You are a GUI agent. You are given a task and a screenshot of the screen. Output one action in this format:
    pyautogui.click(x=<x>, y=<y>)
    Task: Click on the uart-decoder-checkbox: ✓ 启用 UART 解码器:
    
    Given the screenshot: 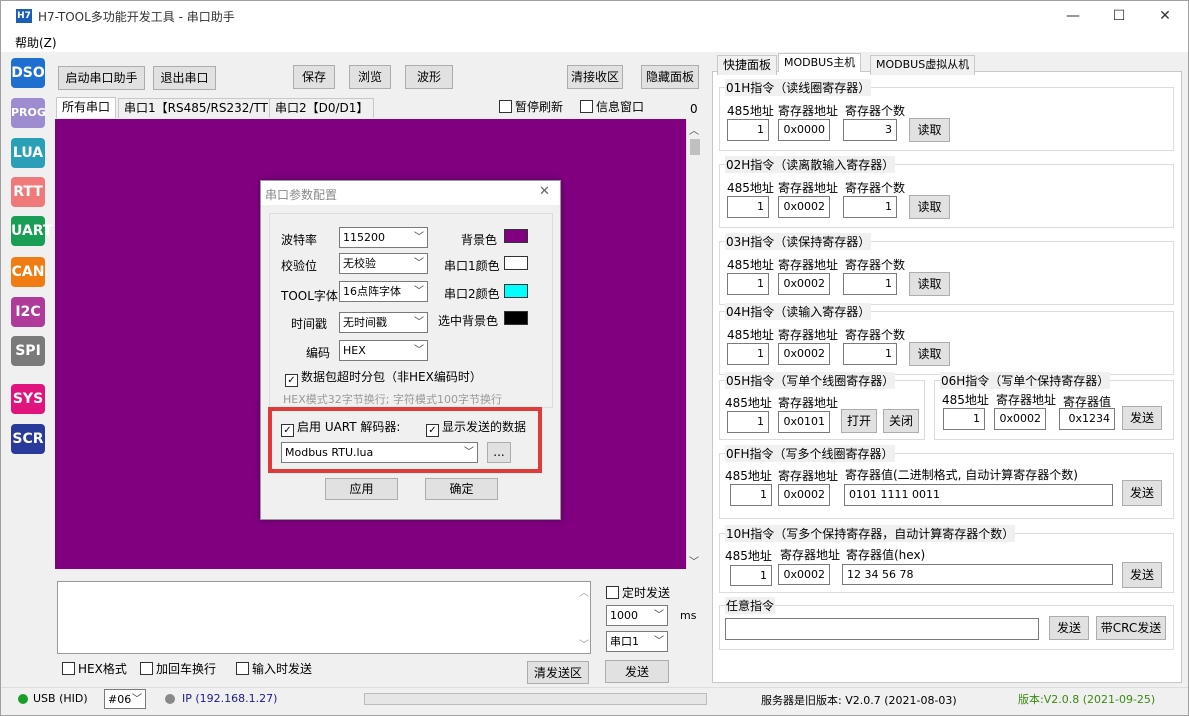 What is the action you would take?
    pyautogui.click(x=340, y=428)
    